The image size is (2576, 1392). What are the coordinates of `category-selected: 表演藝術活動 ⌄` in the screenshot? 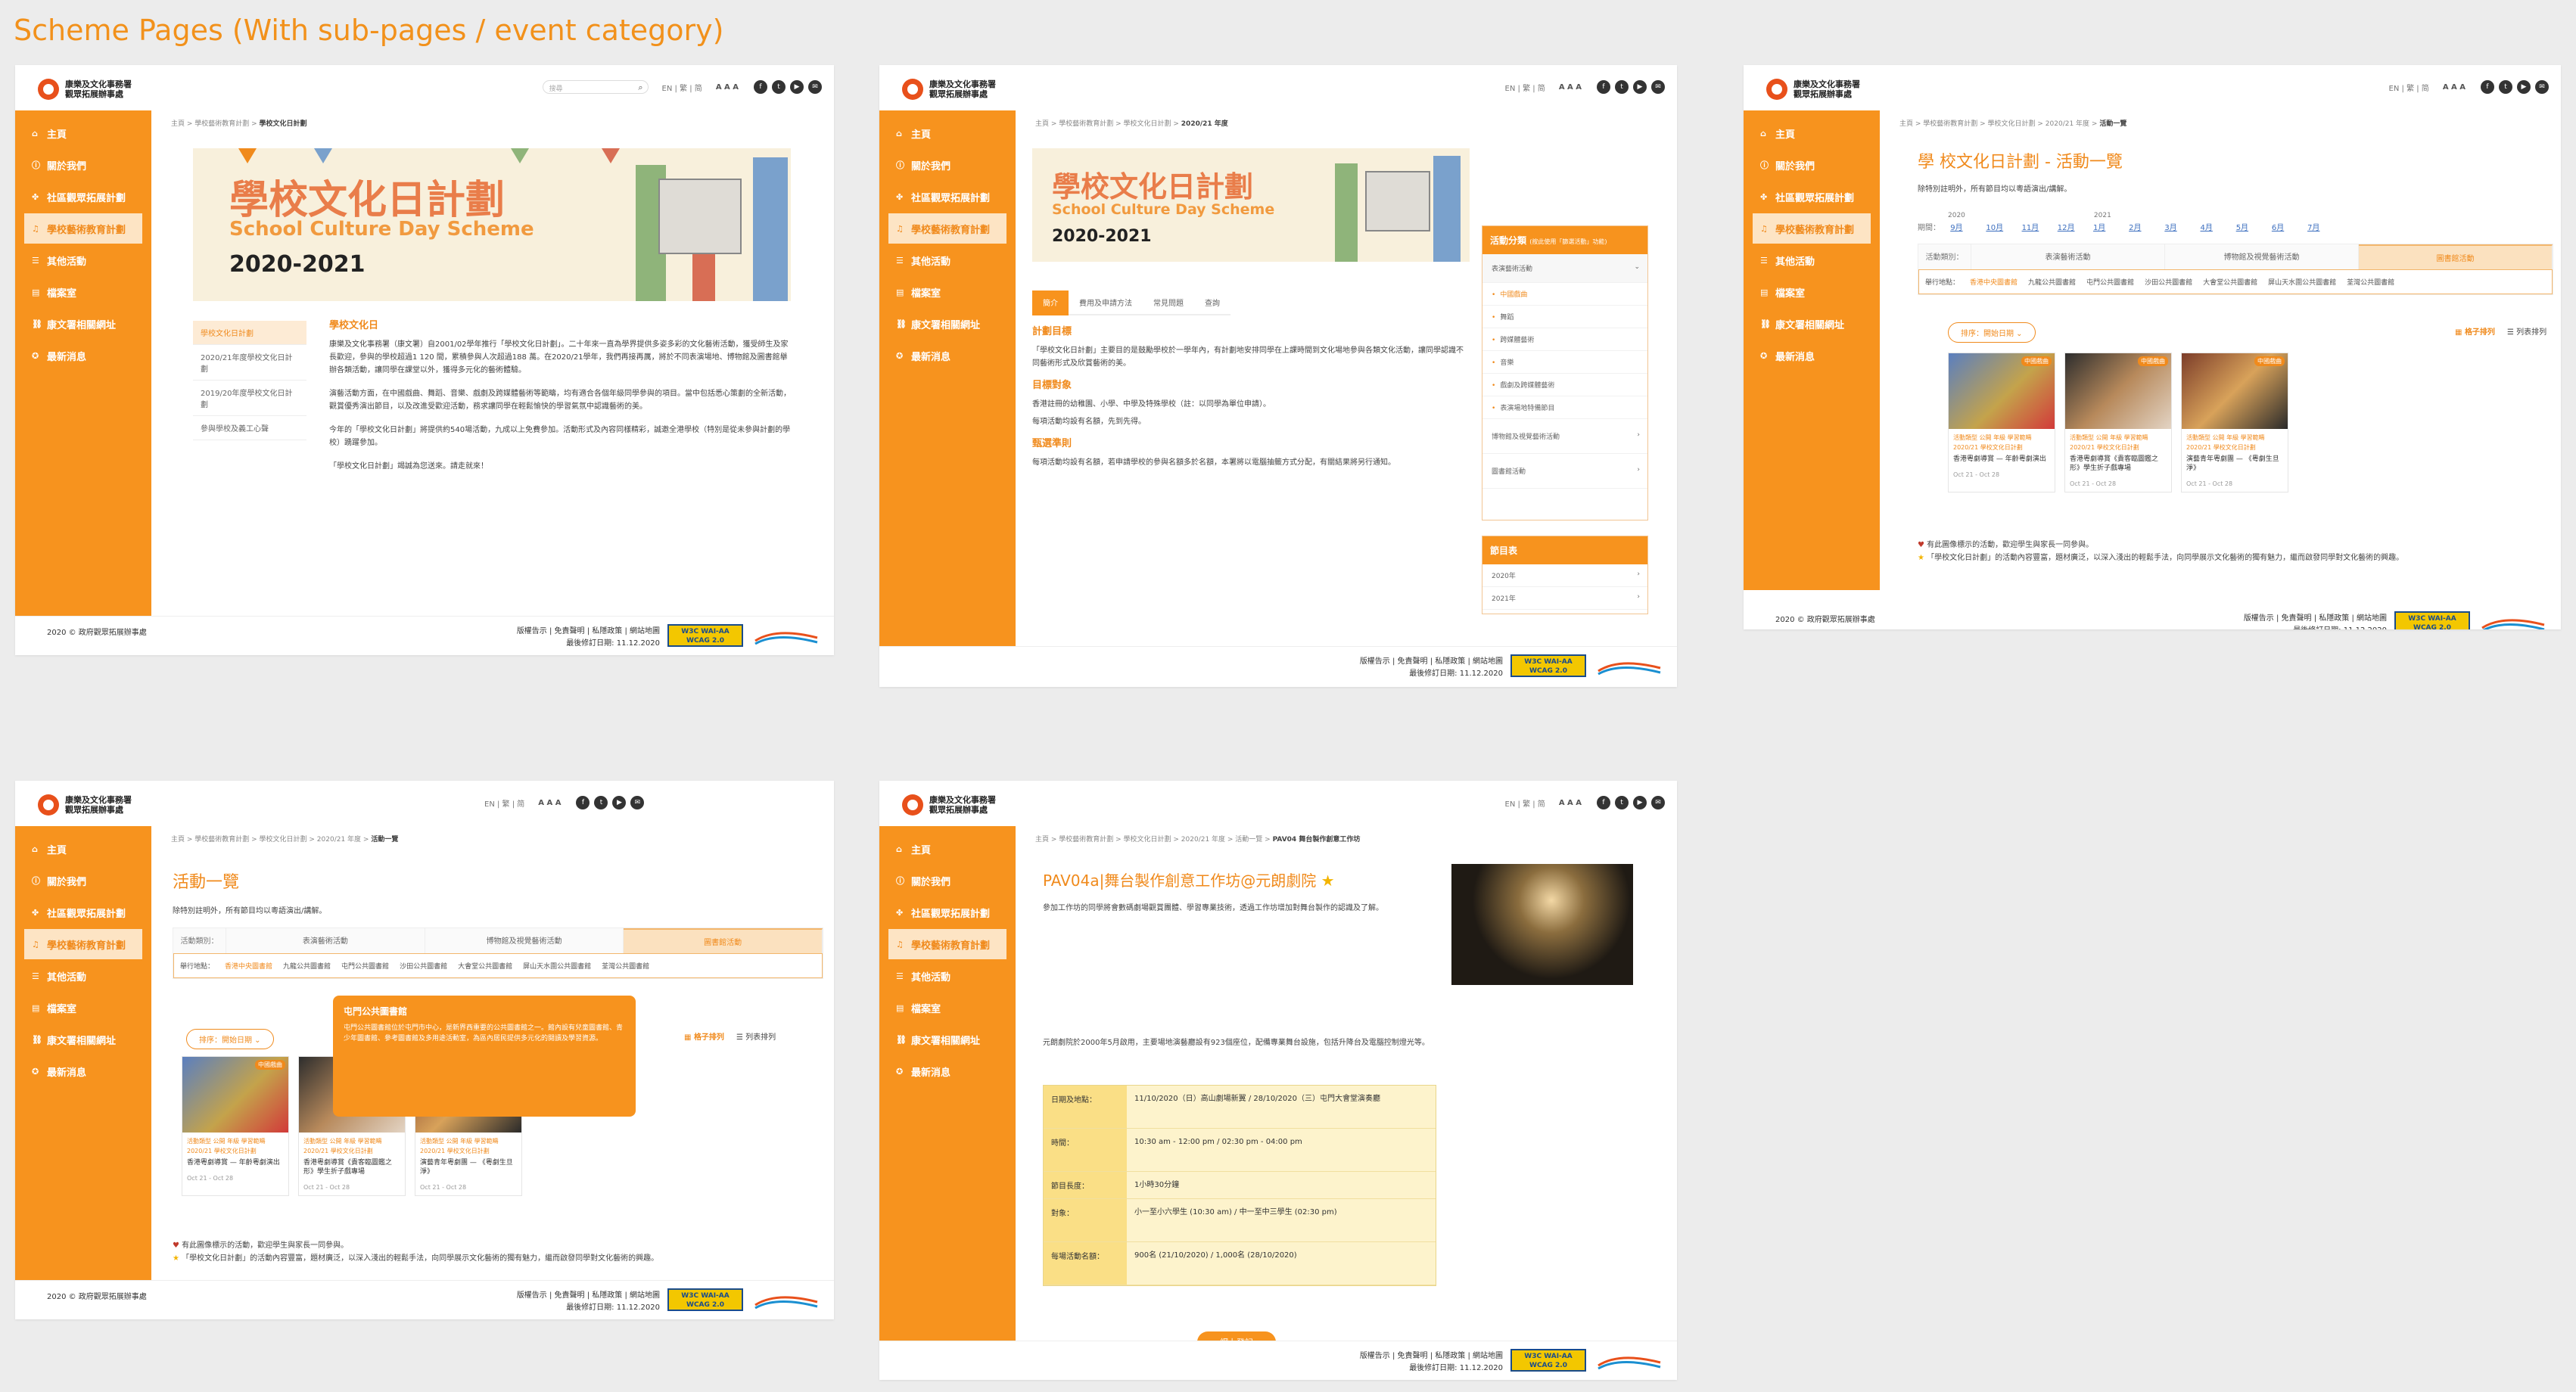 It's located at (1564, 268).